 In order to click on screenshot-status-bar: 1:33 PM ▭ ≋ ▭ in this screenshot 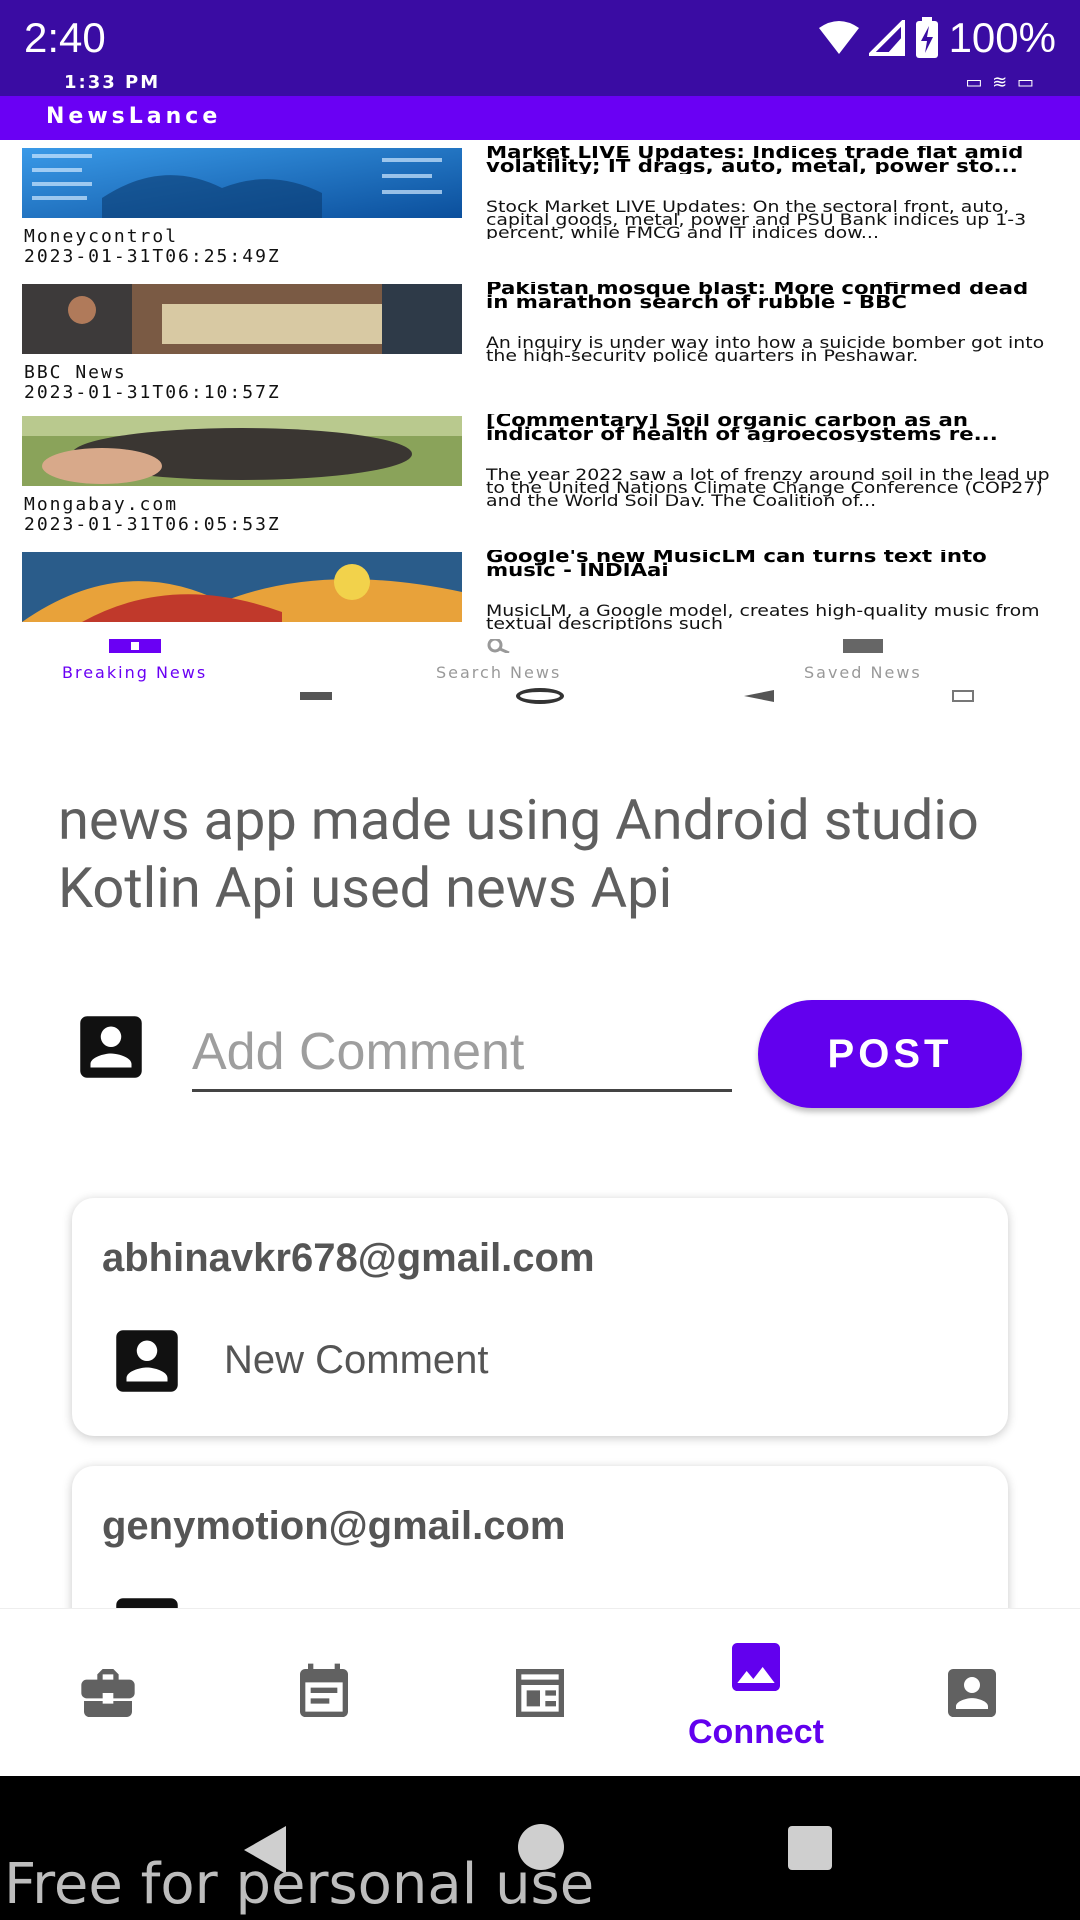, I will do `click(540, 83)`.